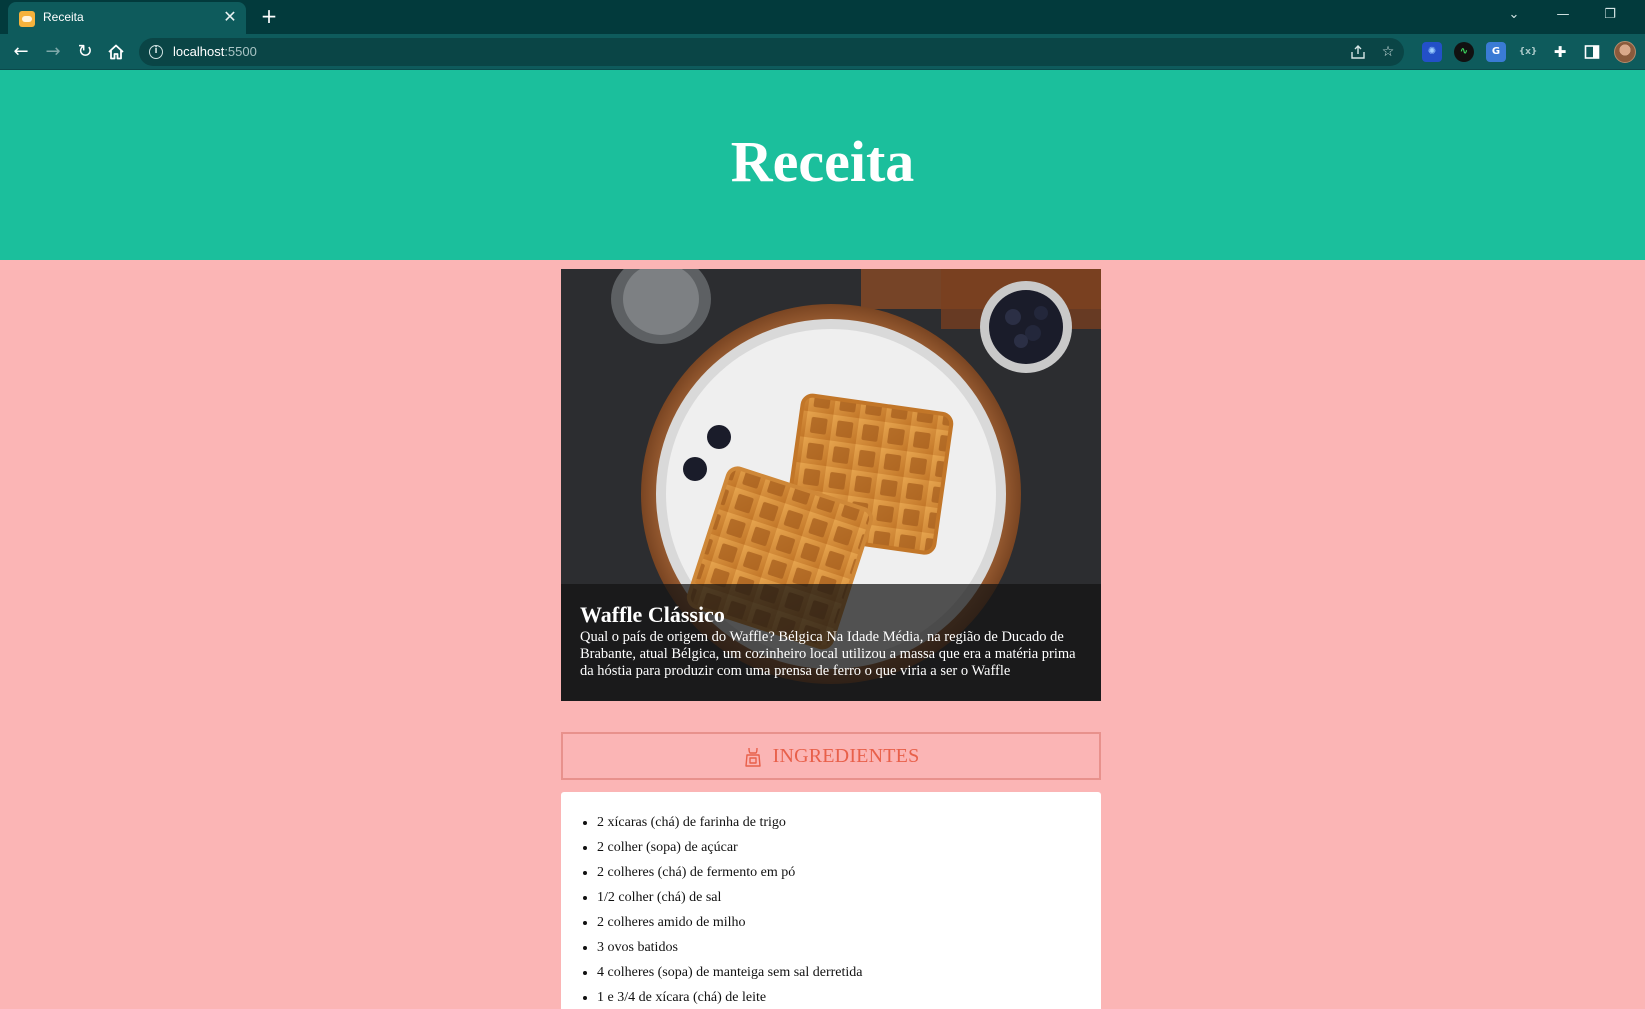 Image resolution: width=1645 pixels, height=1009 pixels. Describe the element at coordinates (822, 161) in the screenshot. I see `page-title: Receita` at that location.